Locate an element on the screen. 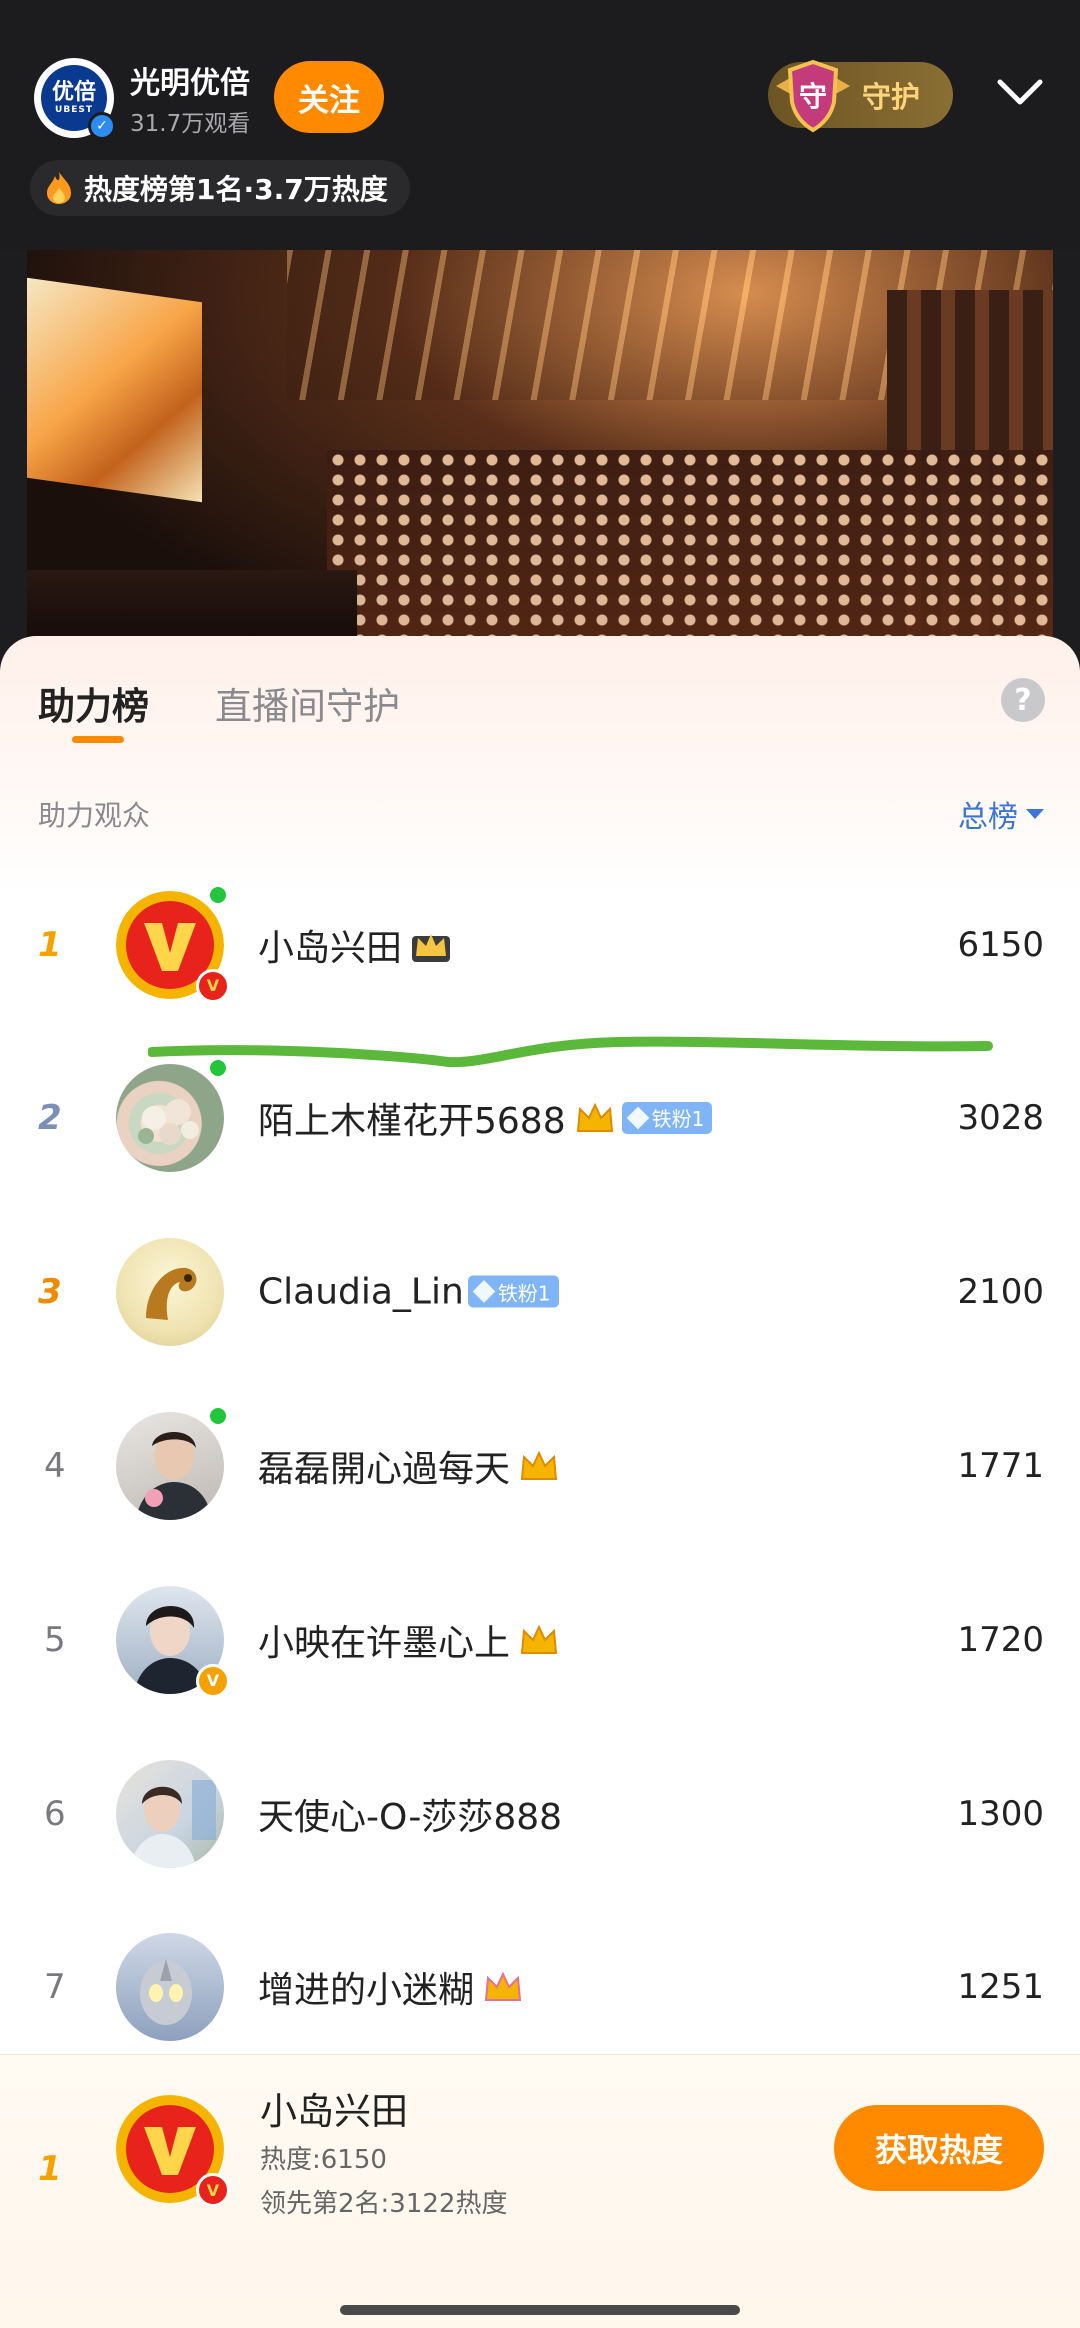 This screenshot has width=1080, height=2328. list-item: 3 Claudia_Lin 铁粉1 2100 is located at coordinates (540, 1291).